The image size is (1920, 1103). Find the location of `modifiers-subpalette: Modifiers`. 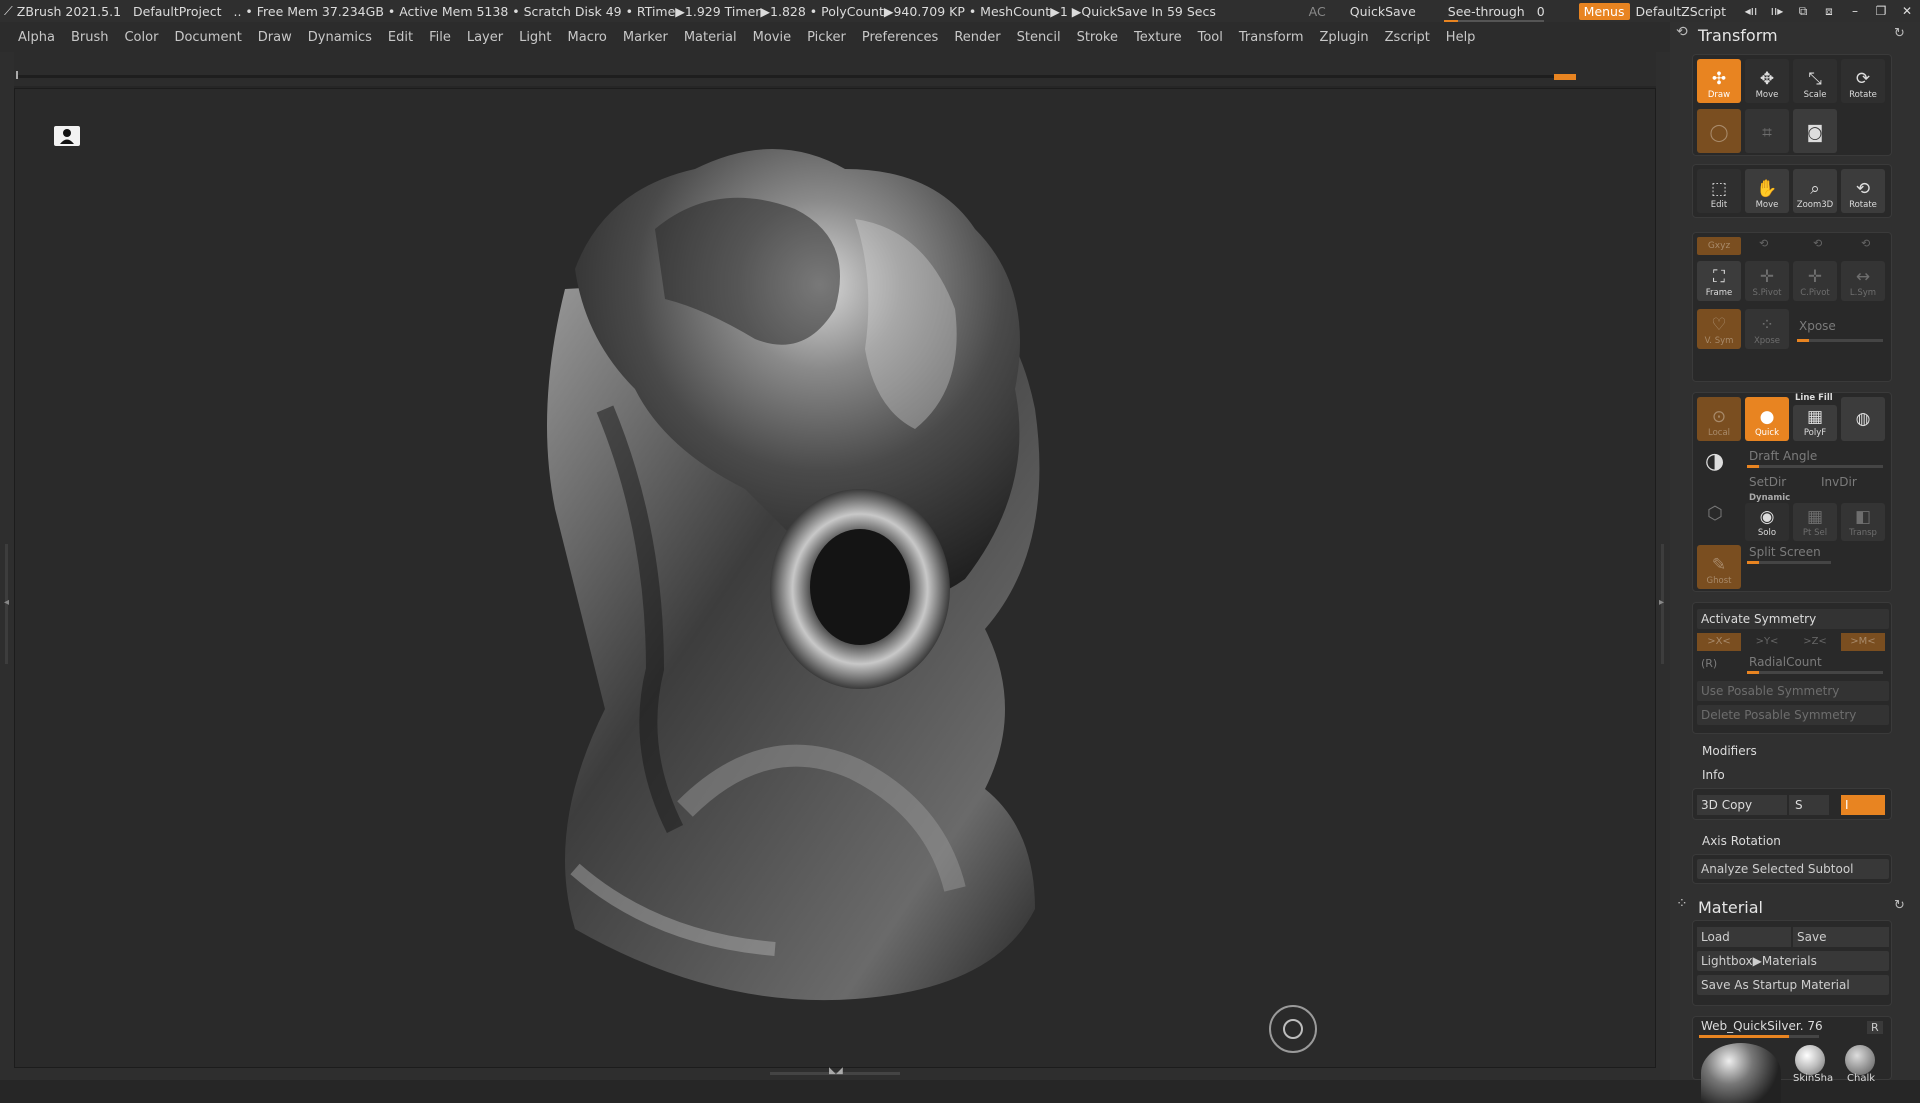

modifiers-subpalette: Modifiers is located at coordinates (1729, 751).